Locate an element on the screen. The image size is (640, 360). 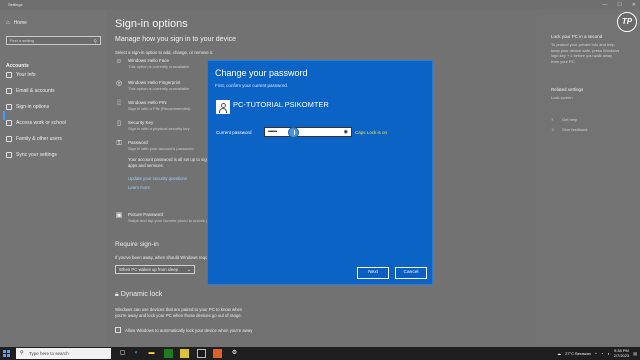
fingerprint-icon: ◎ is located at coordinates (119, 83).